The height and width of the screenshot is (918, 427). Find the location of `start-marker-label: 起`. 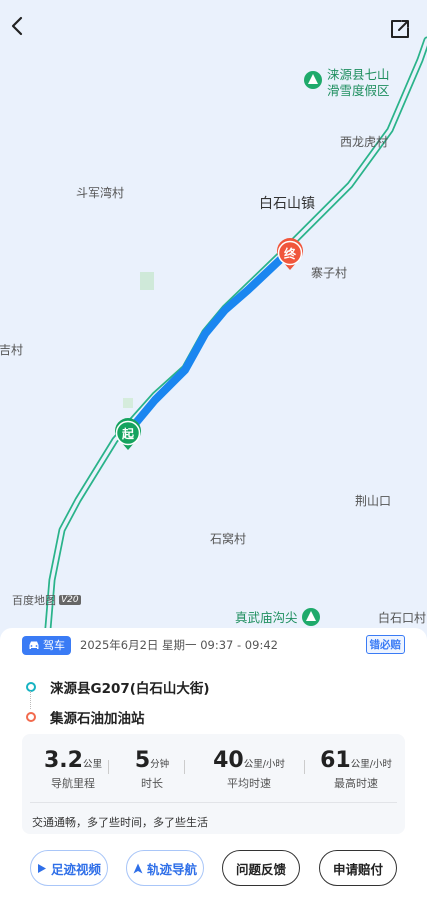

start-marker-label: 起 is located at coordinates (128, 433).